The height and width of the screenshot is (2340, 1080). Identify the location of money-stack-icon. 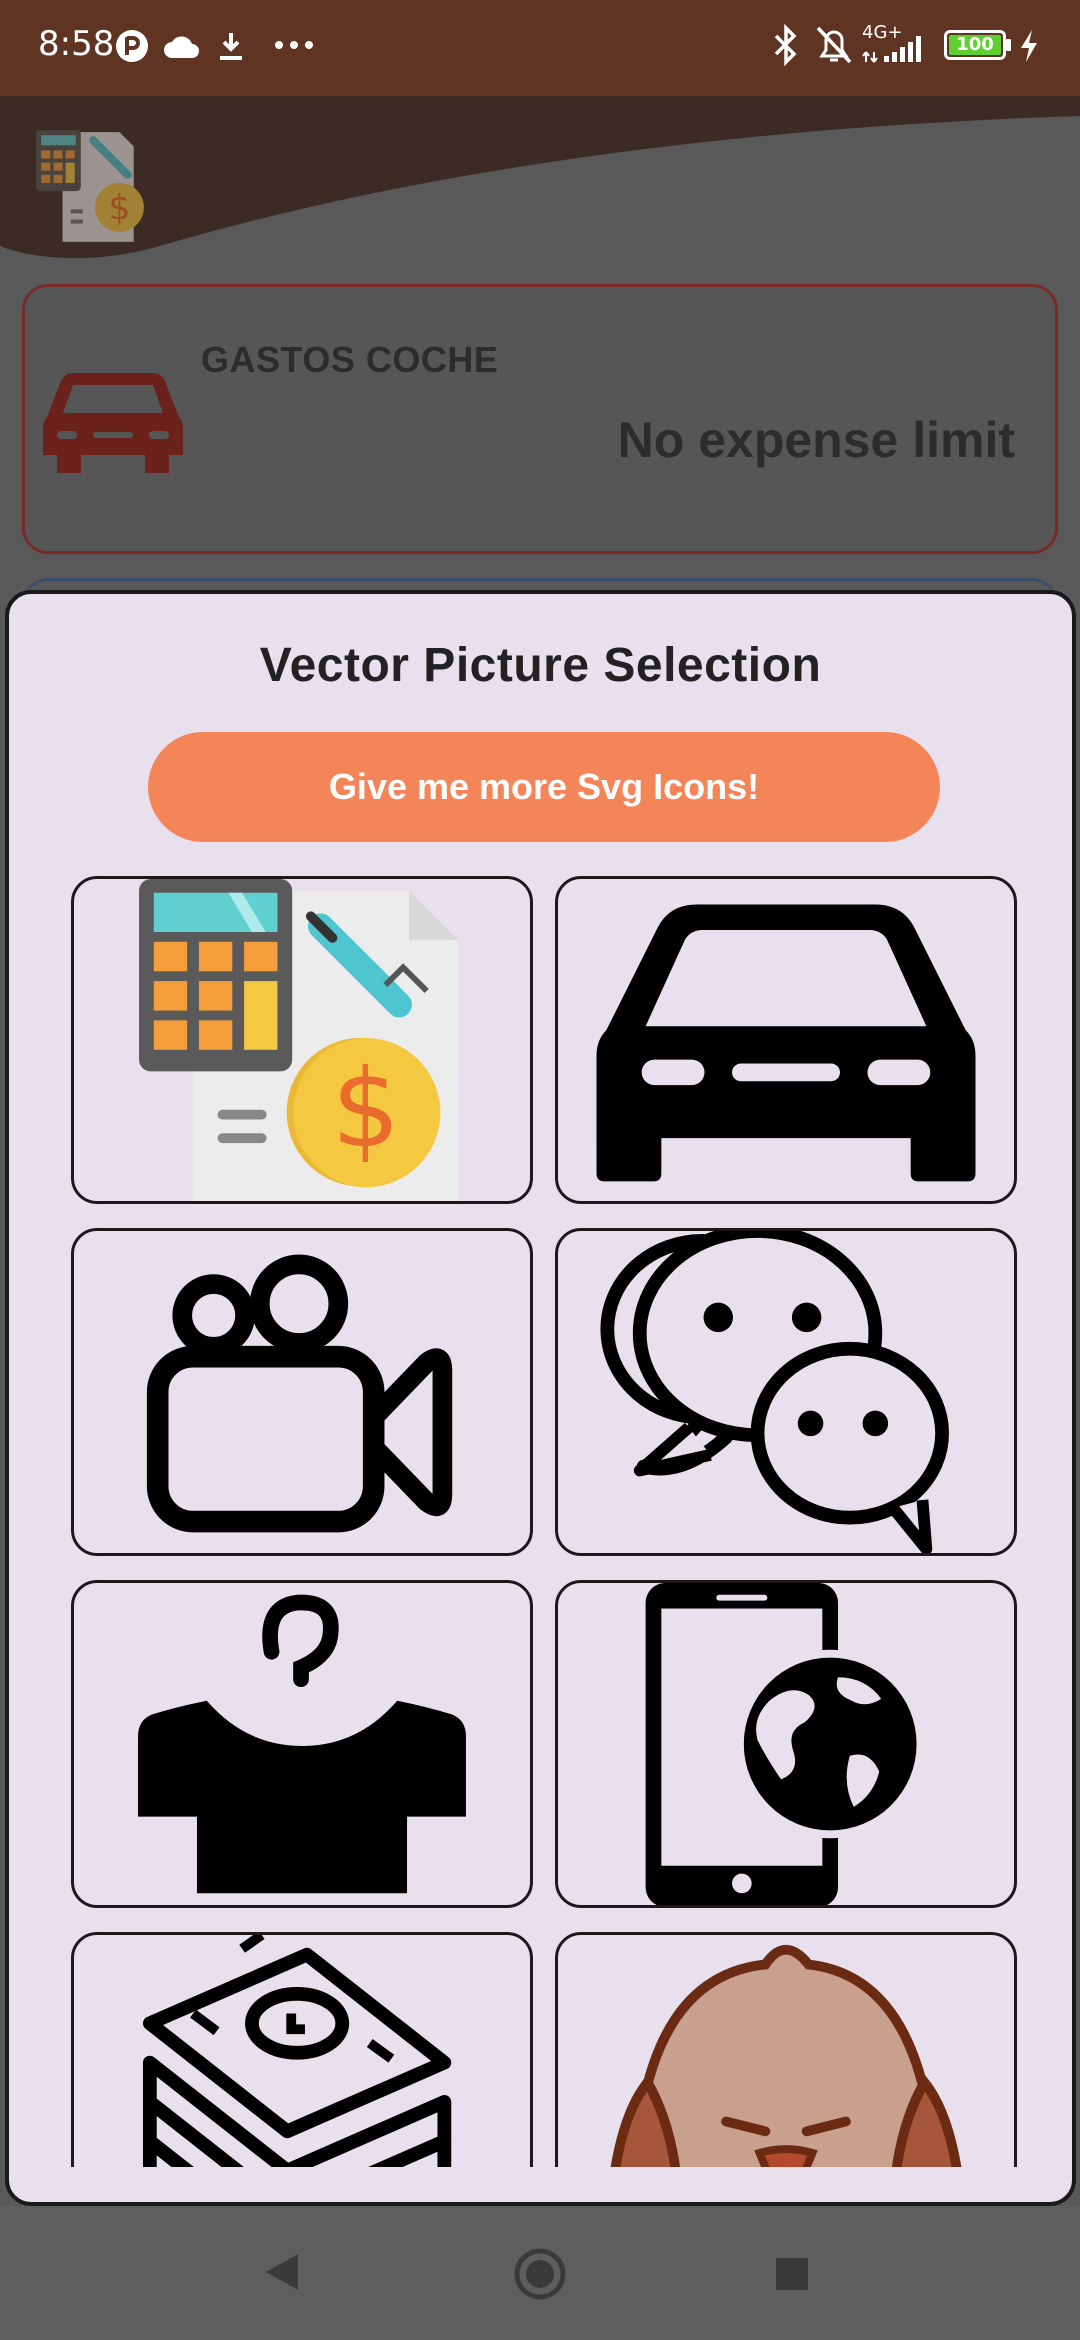
(297, 2051).